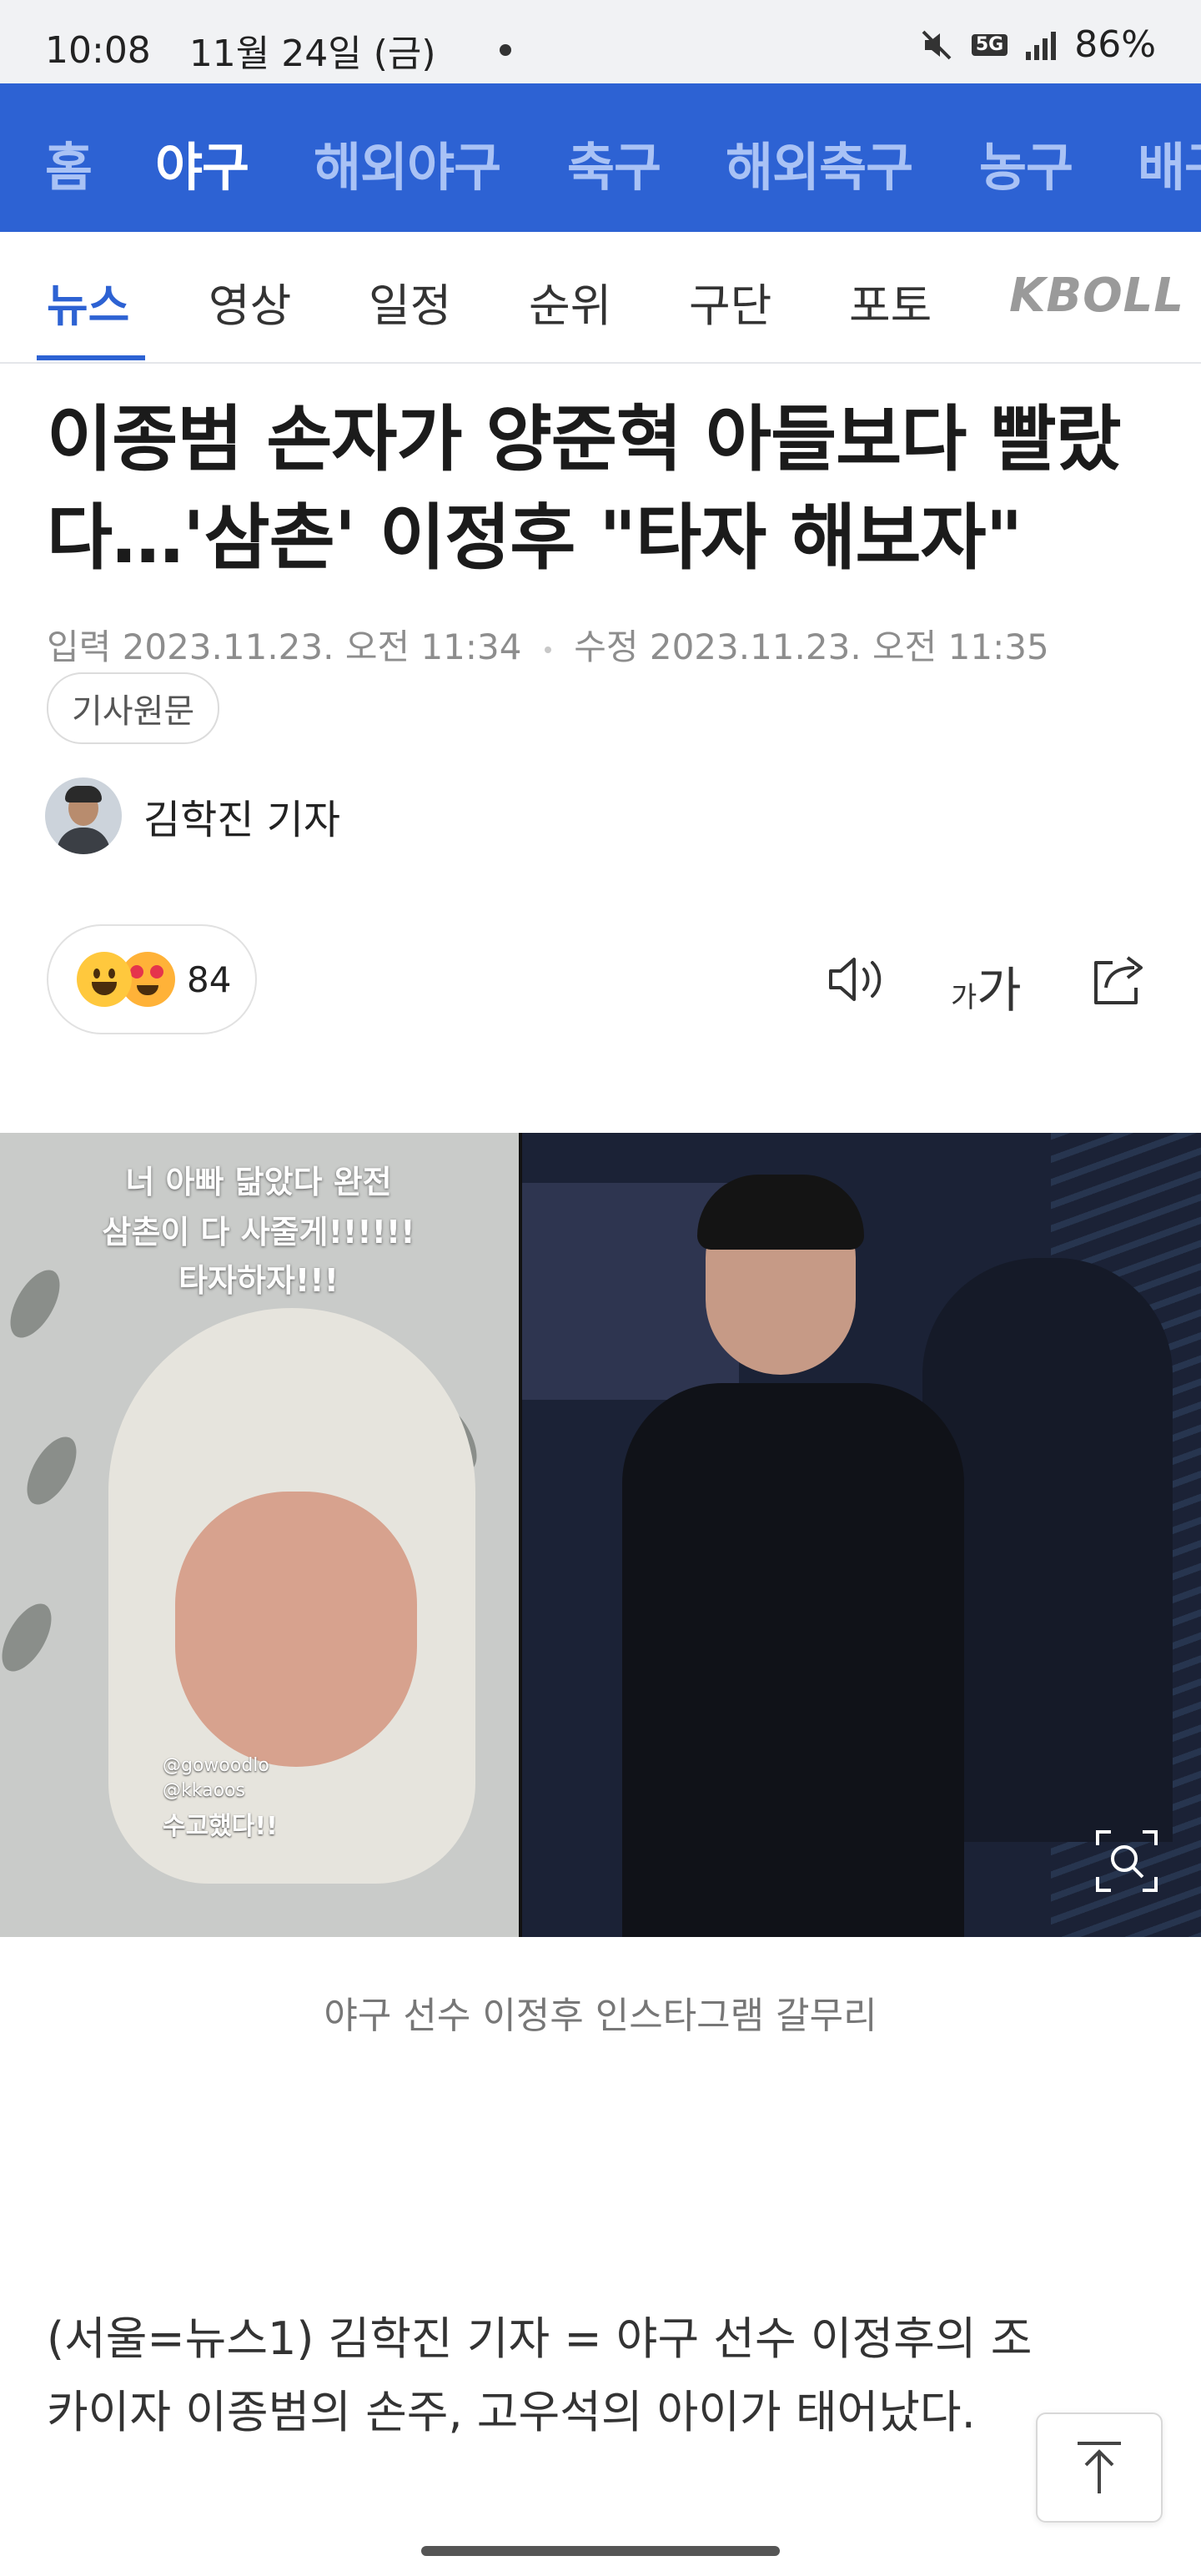 This screenshot has width=1201, height=2576. What do you see at coordinates (250, 302) in the screenshot?
I see `tab-video: 영상` at bounding box center [250, 302].